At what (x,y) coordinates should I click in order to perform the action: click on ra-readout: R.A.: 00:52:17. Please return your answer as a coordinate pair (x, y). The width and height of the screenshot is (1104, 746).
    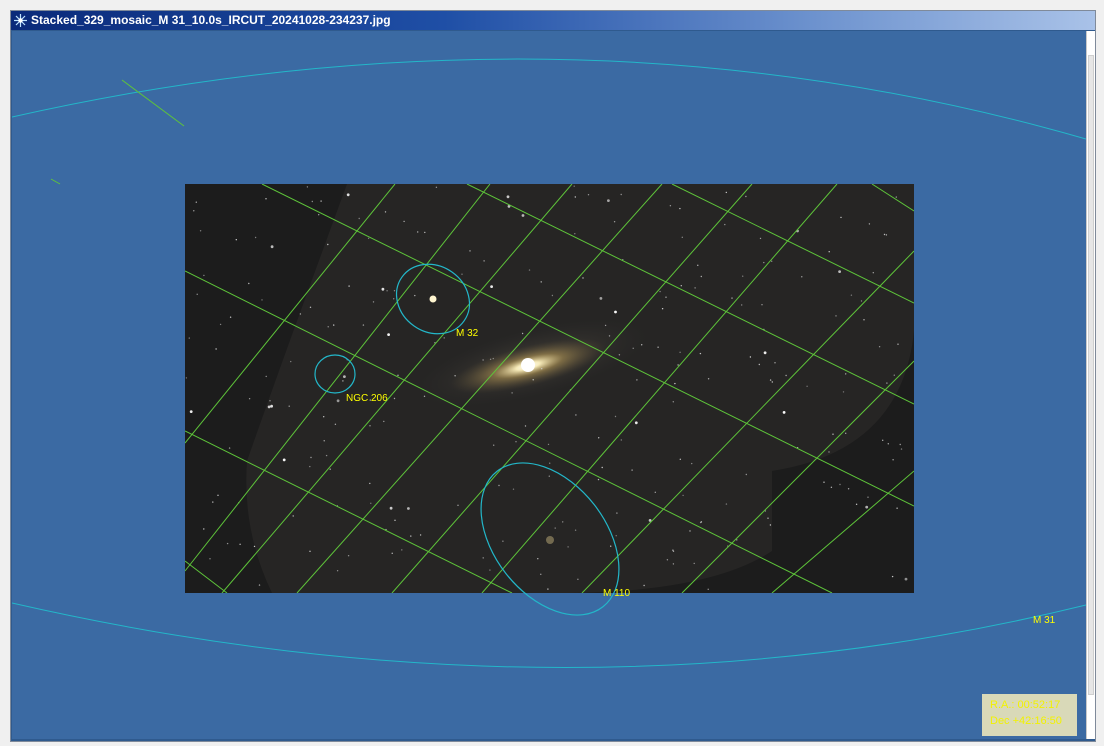
    Looking at the image, I should click on (1025, 705).